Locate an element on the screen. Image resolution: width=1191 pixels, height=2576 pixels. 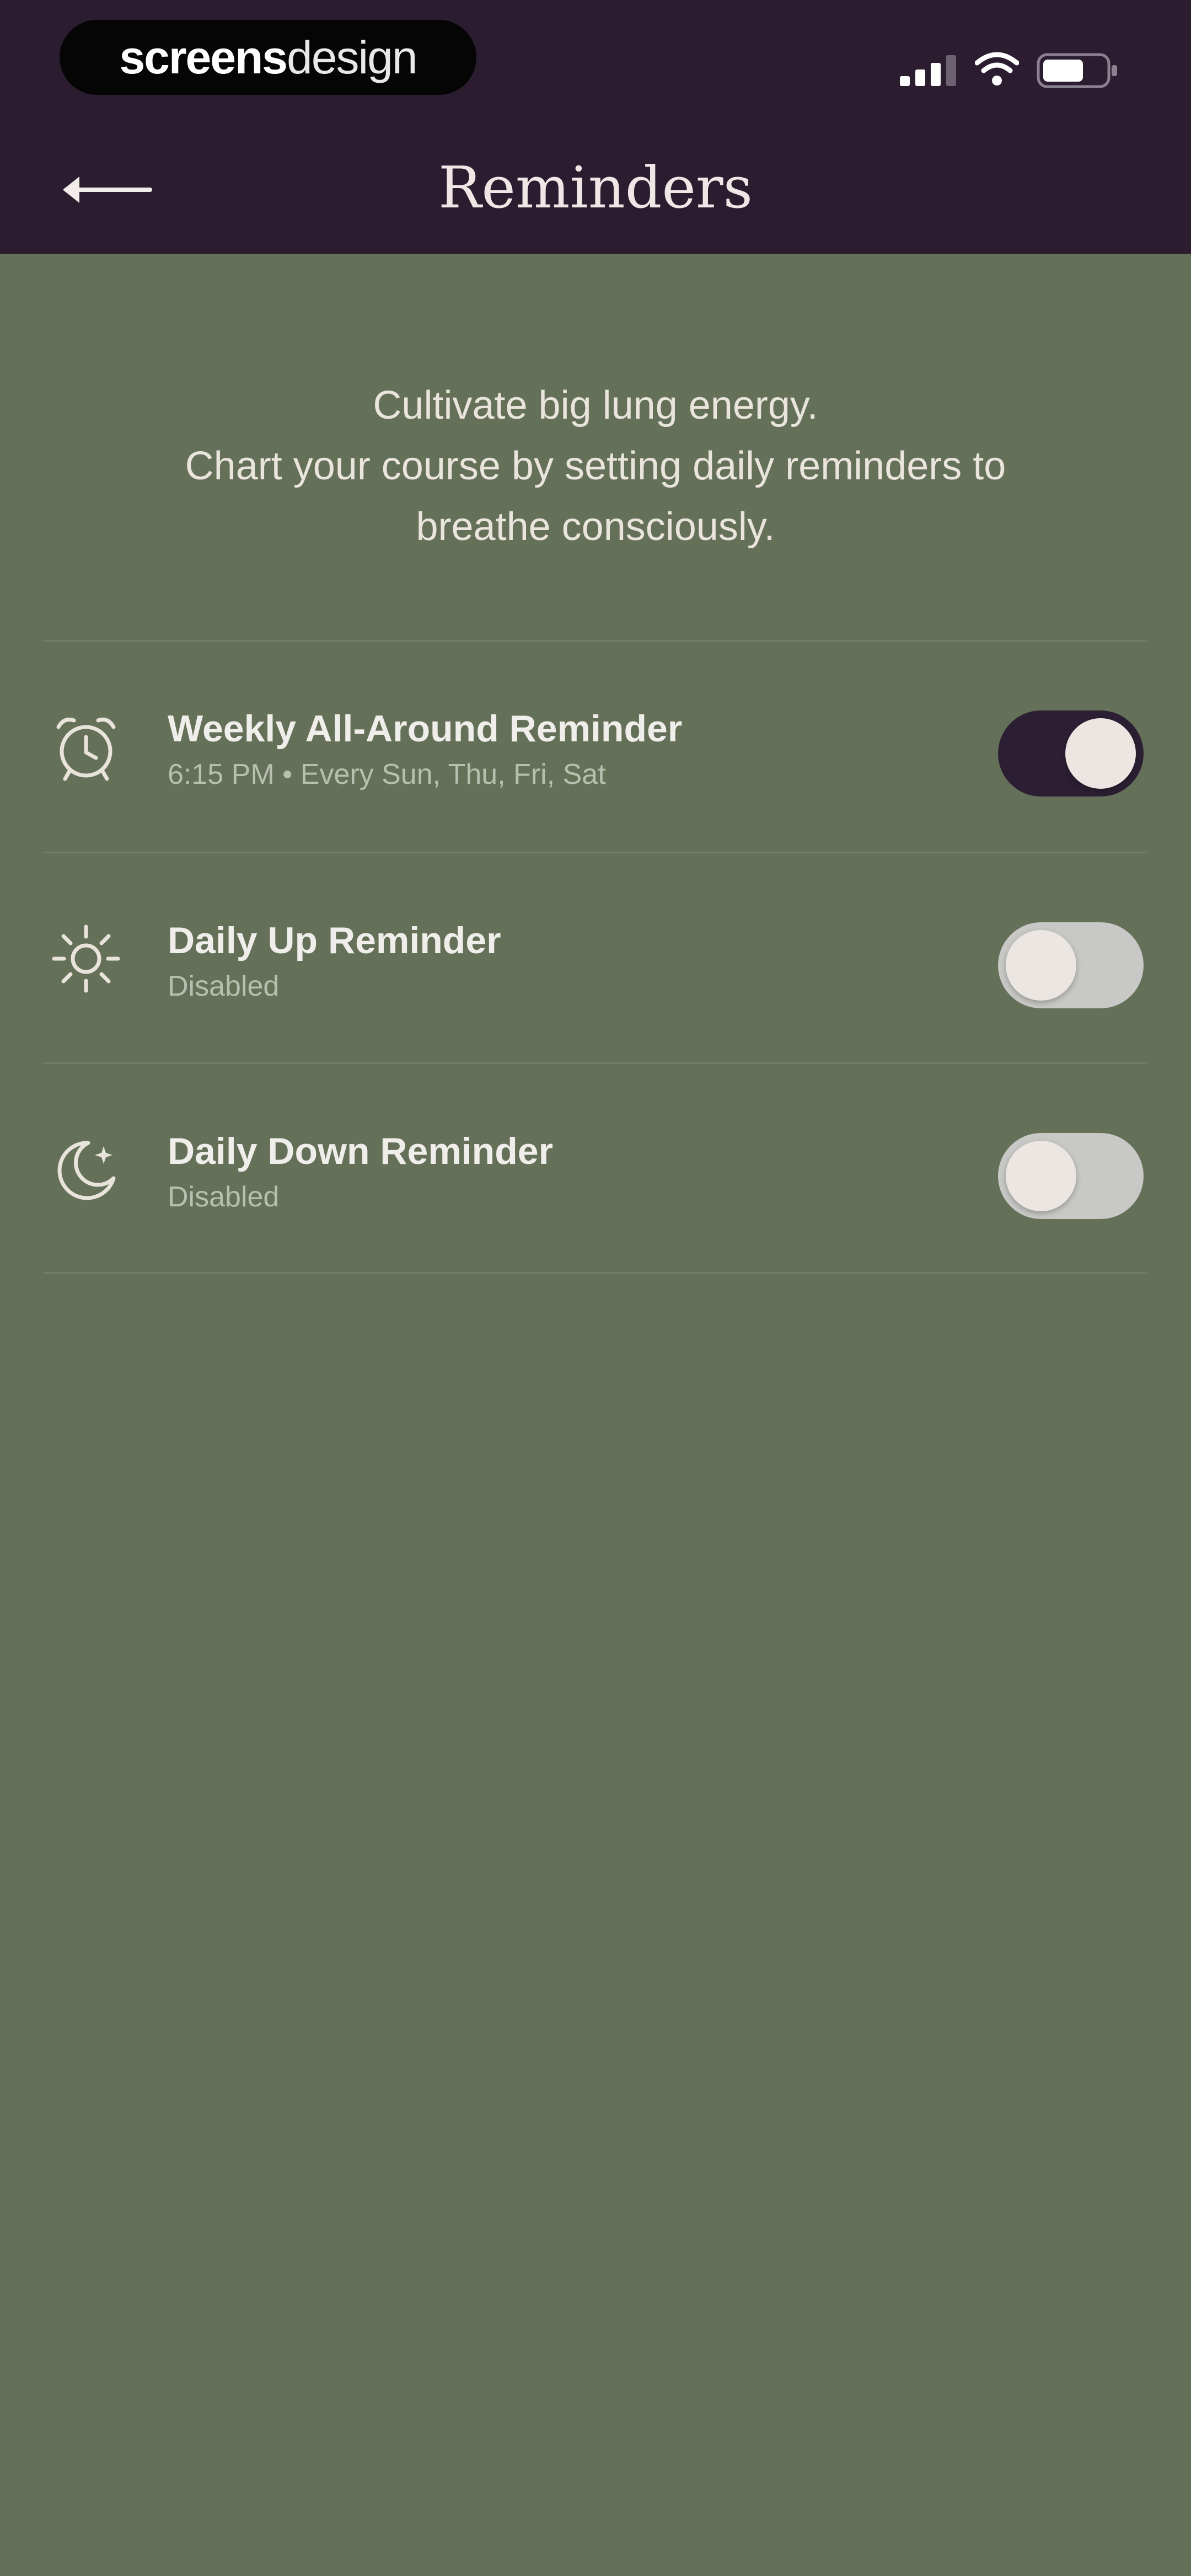
arrow-left-icon is located at coordinates (108, 190).